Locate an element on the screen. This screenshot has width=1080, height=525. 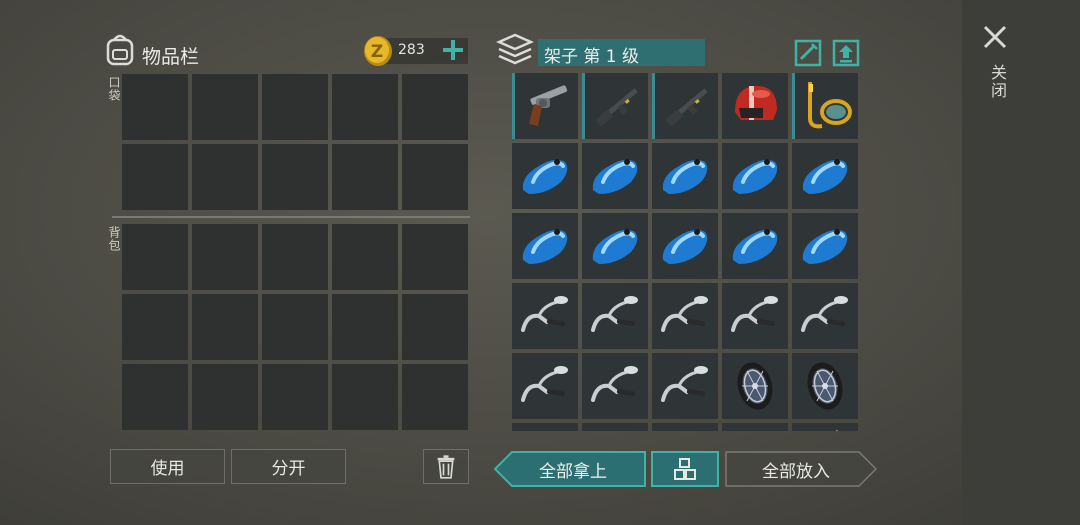
put-all-button: 全部放入 is located at coordinates (801, 469).